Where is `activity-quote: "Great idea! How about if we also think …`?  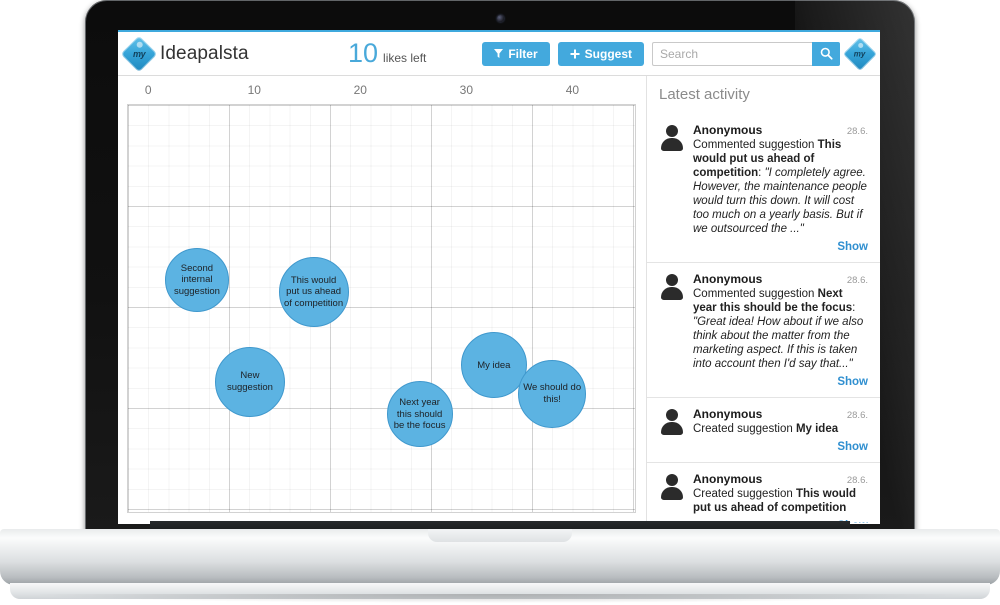 activity-quote: "Great idea! How about if we also think … is located at coordinates (778, 343).